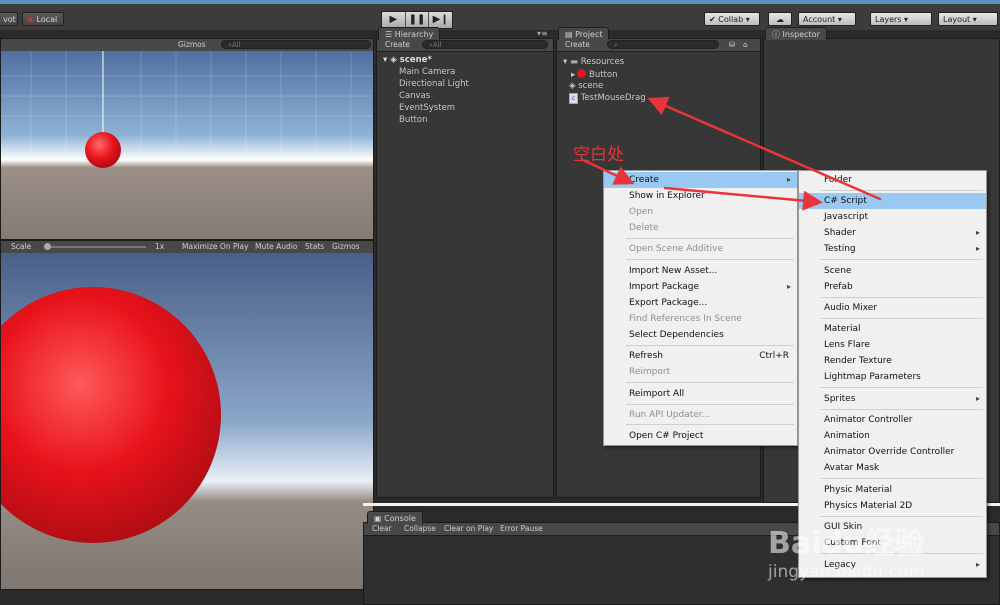 The height and width of the screenshot is (605, 1000). I want to click on arrow-to-csharp-script, so click(743, 198).